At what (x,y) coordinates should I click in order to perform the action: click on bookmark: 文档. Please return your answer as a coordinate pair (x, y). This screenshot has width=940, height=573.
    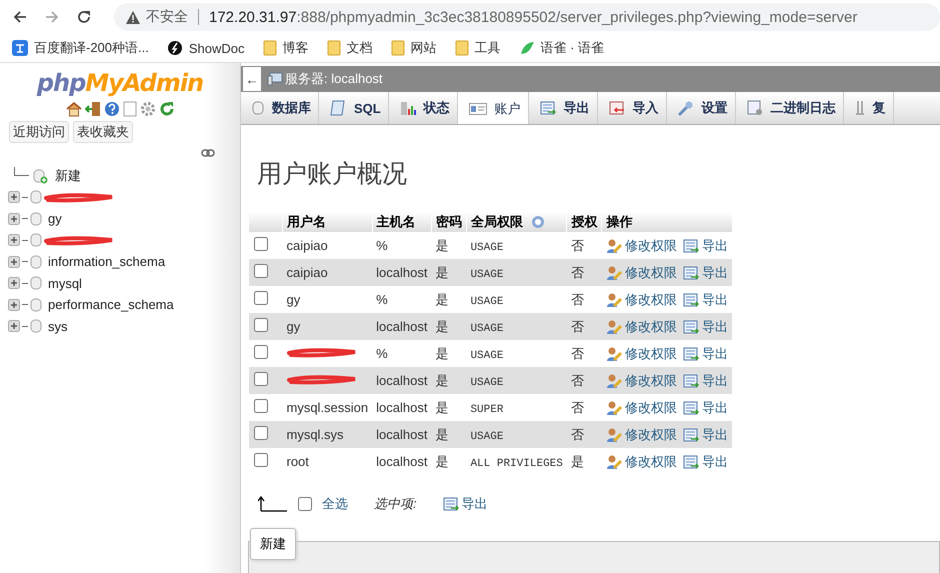
    Looking at the image, I should click on (349, 48).